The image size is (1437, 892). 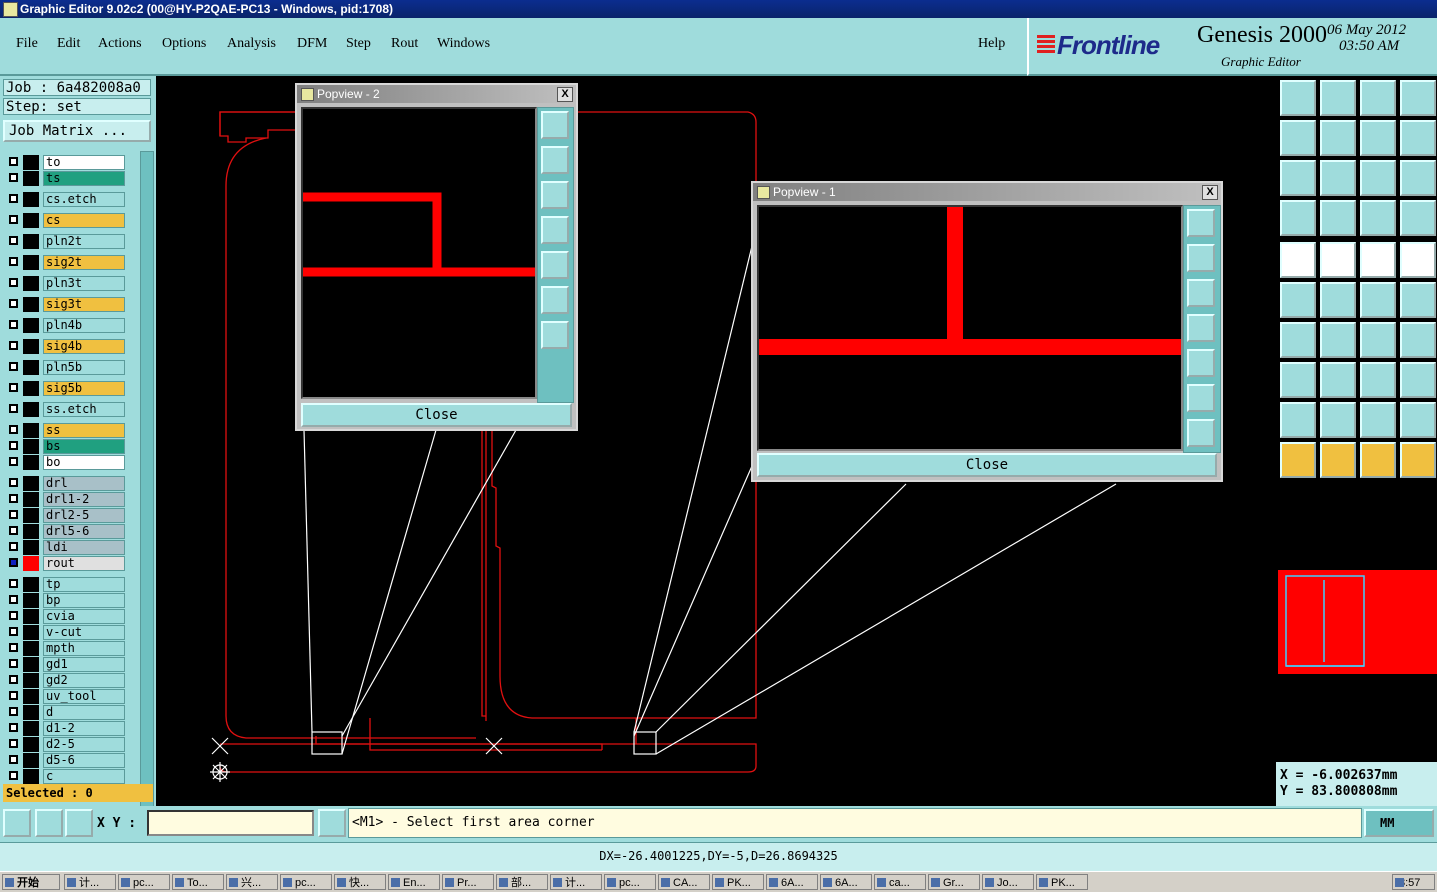 What do you see at coordinates (1378, 218) in the screenshot?
I see `net-icon` at bounding box center [1378, 218].